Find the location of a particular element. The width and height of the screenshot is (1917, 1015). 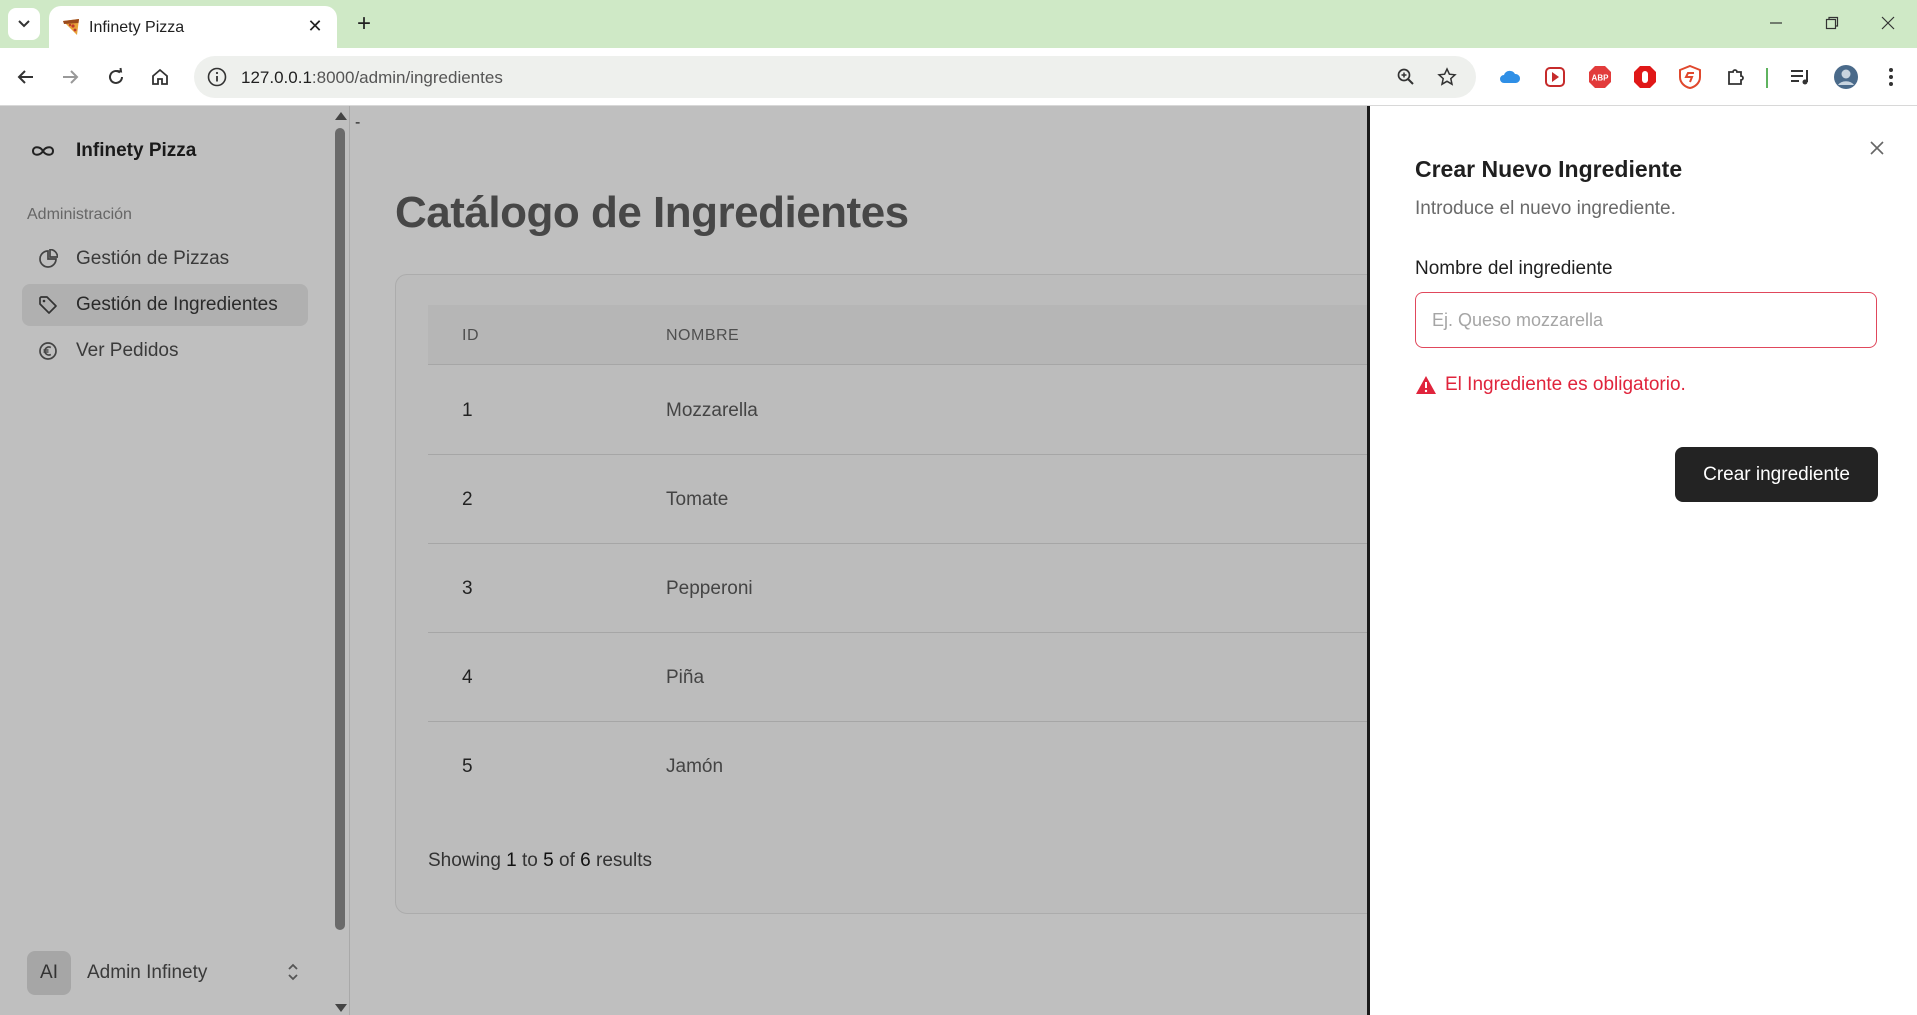

sidebar-item-label: Ver Pedidos is located at coordinates (127, 350).